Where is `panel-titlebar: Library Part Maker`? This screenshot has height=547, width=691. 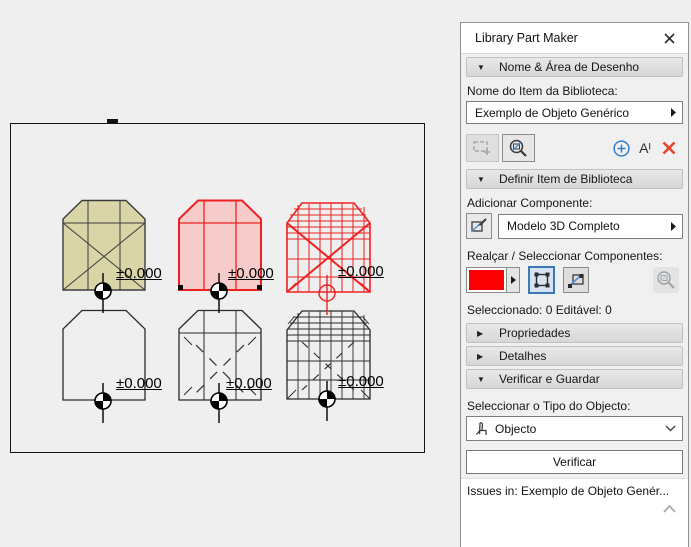
panel-titlebar: Library Part Maker is located at coordinates (574, 38).